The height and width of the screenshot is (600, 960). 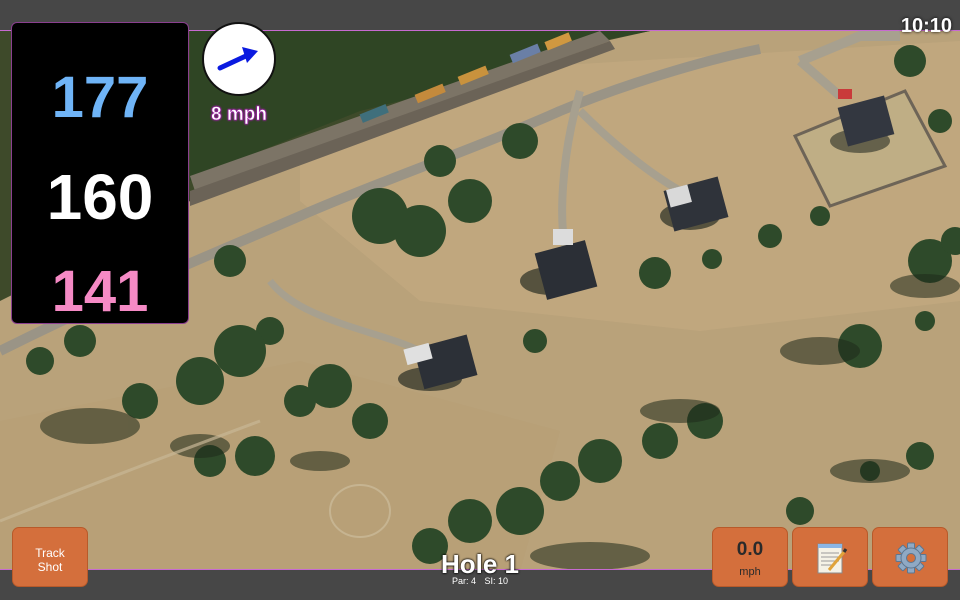 What do you see at coordinates (50, 553) in the screenshot?
I see `track-shot-label-line1: Track` at bounding box center [50, 553].